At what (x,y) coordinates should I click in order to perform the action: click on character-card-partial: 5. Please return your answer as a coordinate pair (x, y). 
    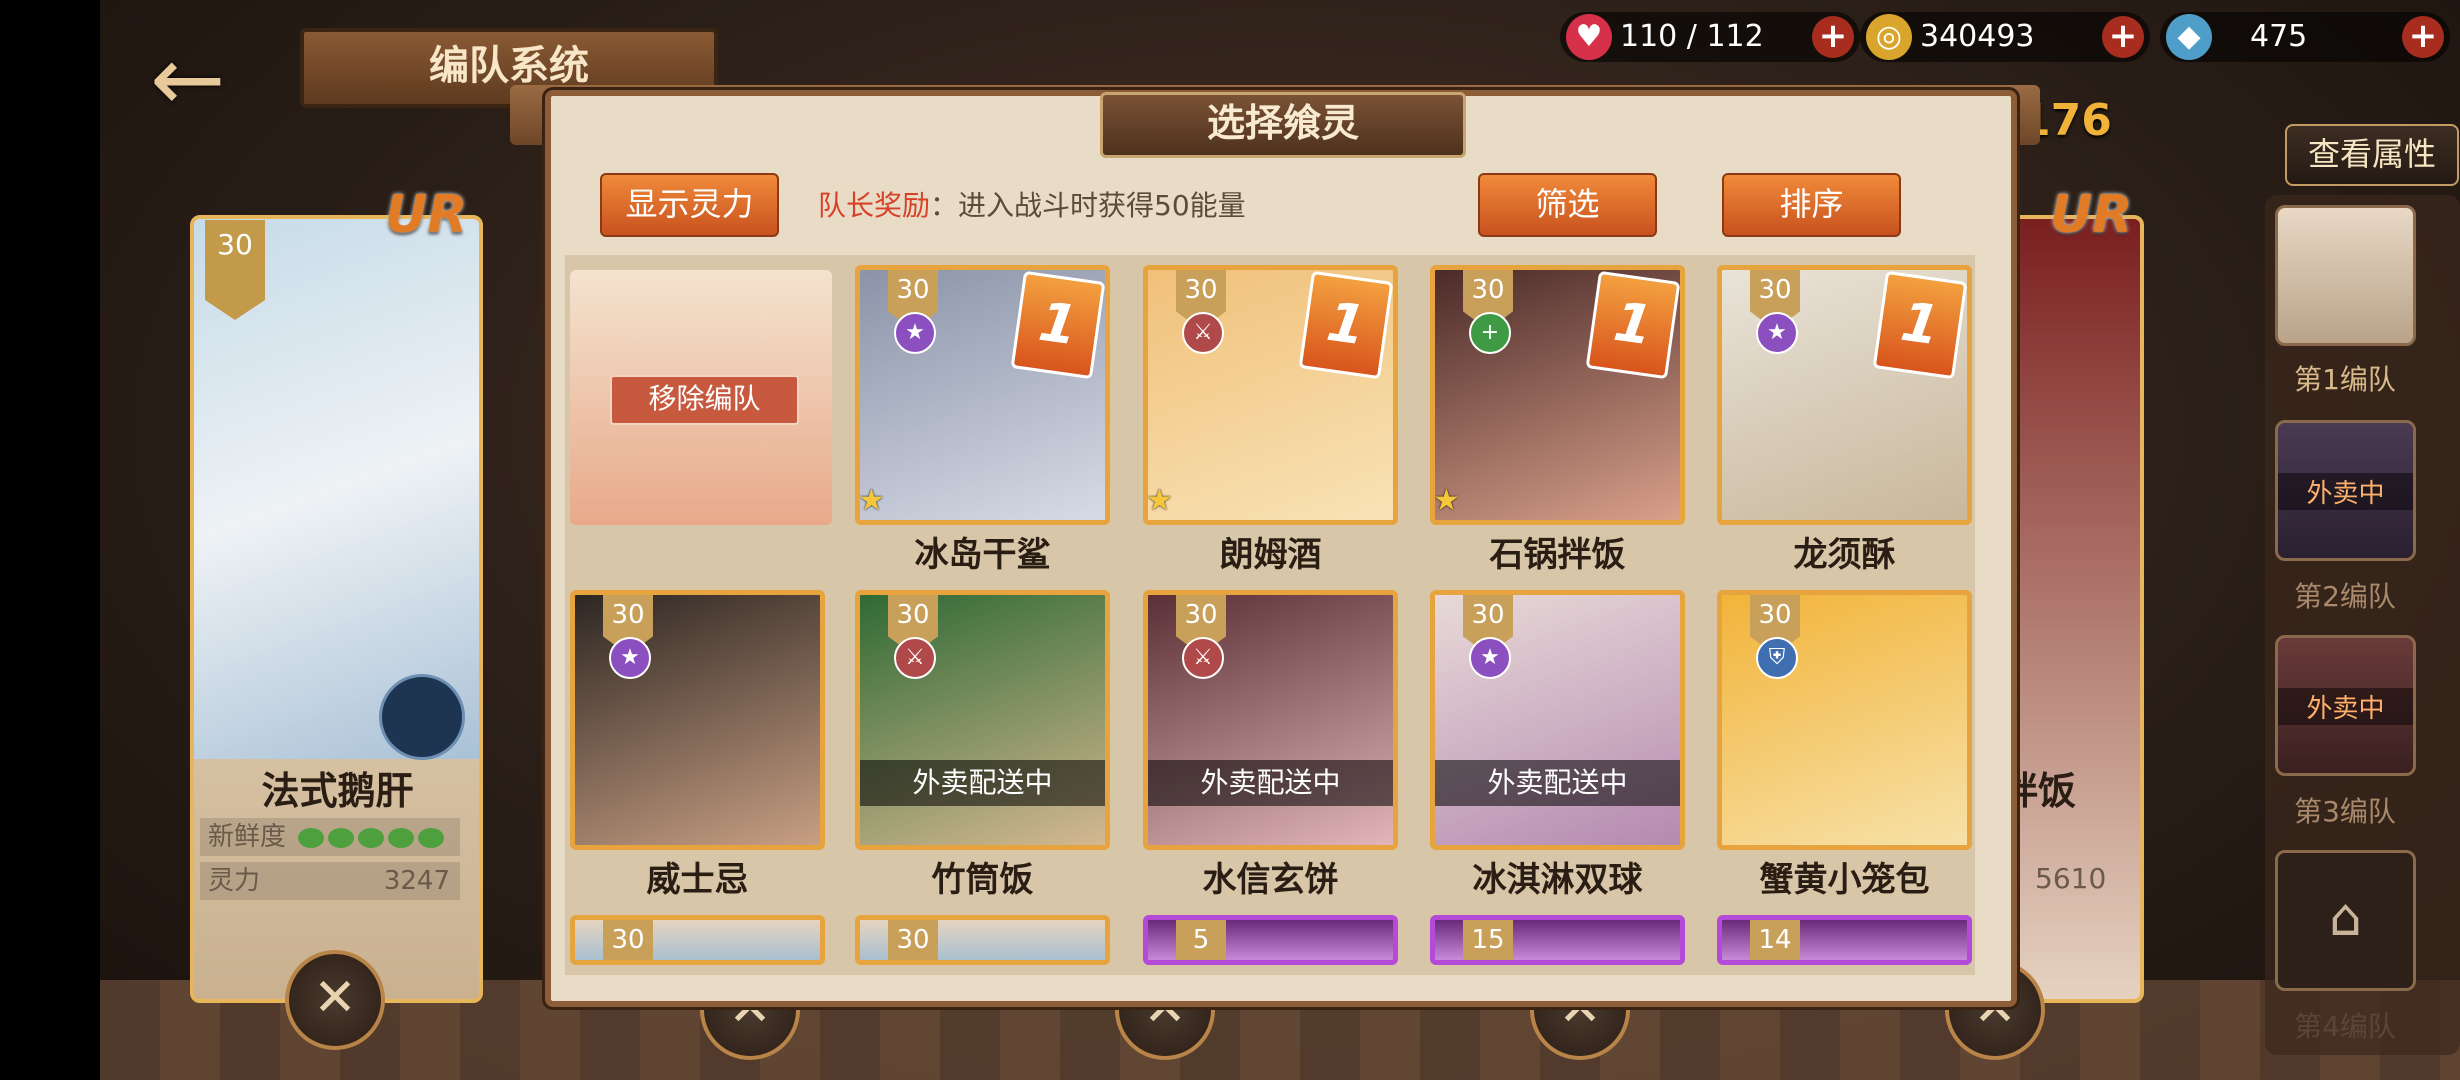
    Looking at the image, I should click on (1270, 940).